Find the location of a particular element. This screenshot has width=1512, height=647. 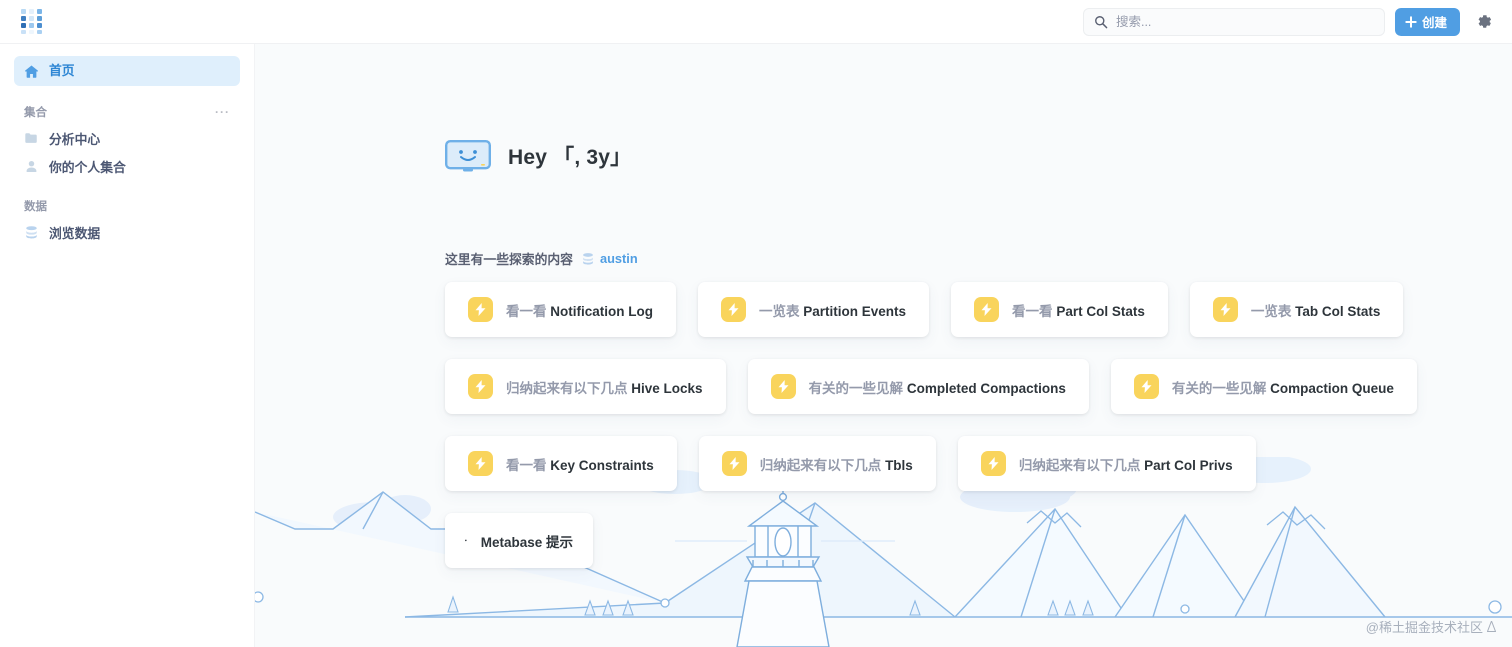

explore-card: 归纳起来有以下几点 Part Col Privs is located at coordinates (1106, 463).